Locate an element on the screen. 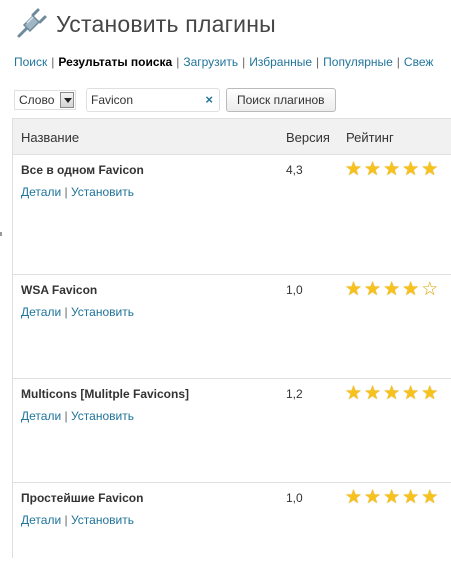 Image resolution: width=451 pixels, height=587 pixels. search-plugins-button: Поиск плагинов is located at coordinates (281, 100).